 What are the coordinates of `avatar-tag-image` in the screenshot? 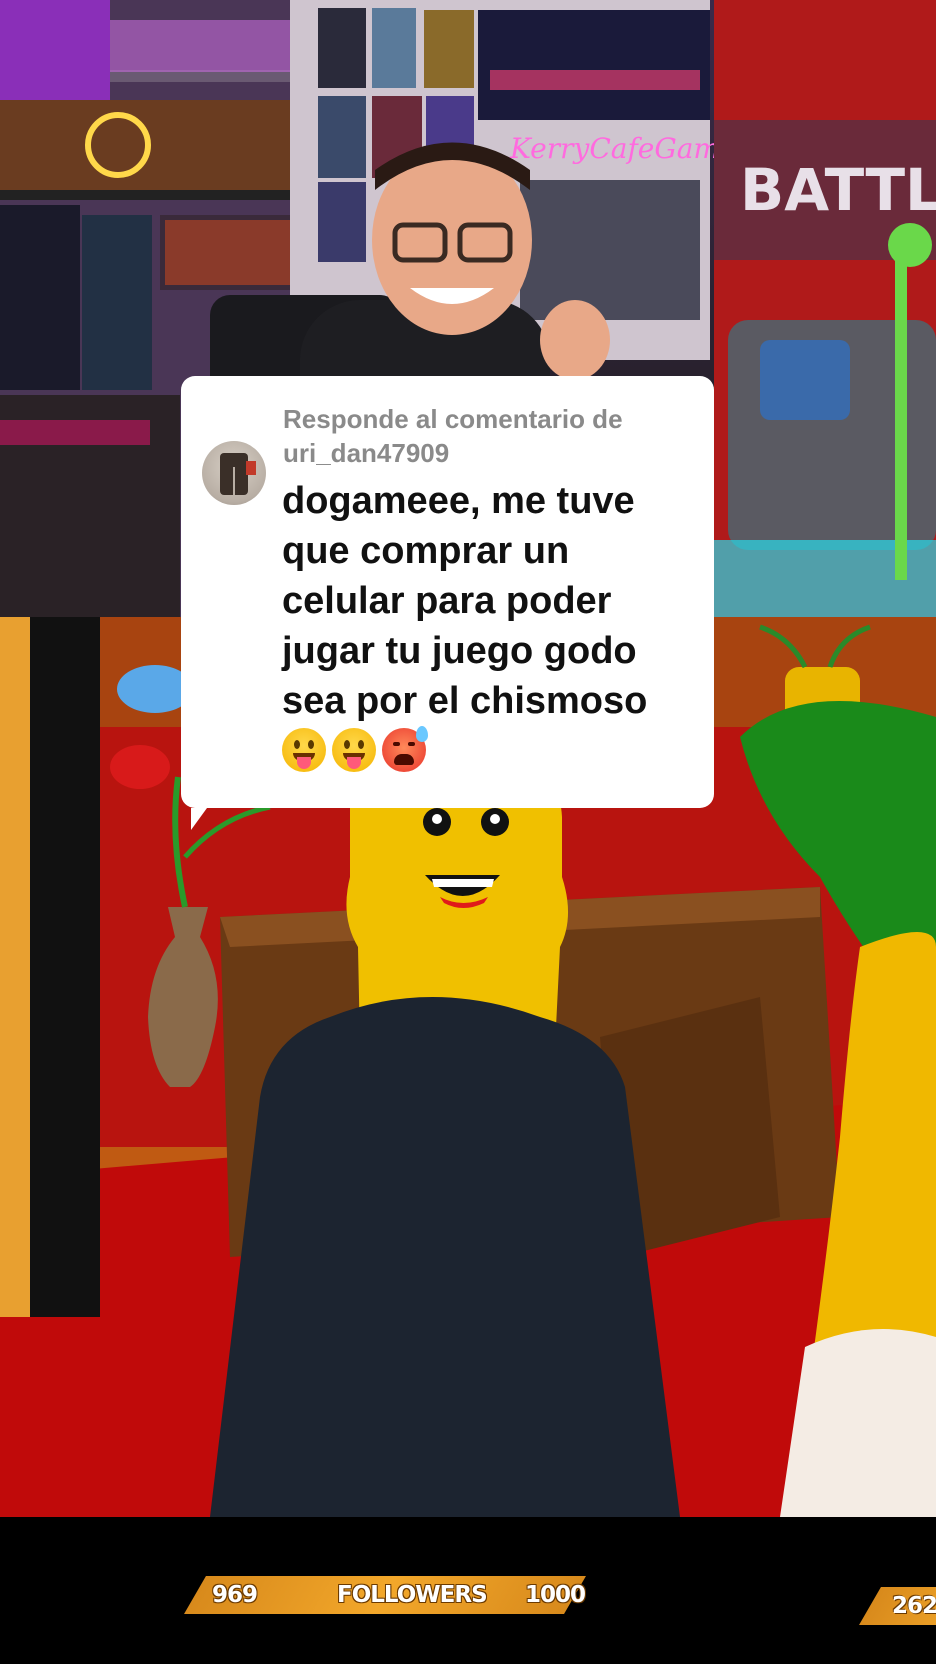 It's located at (251, 468).